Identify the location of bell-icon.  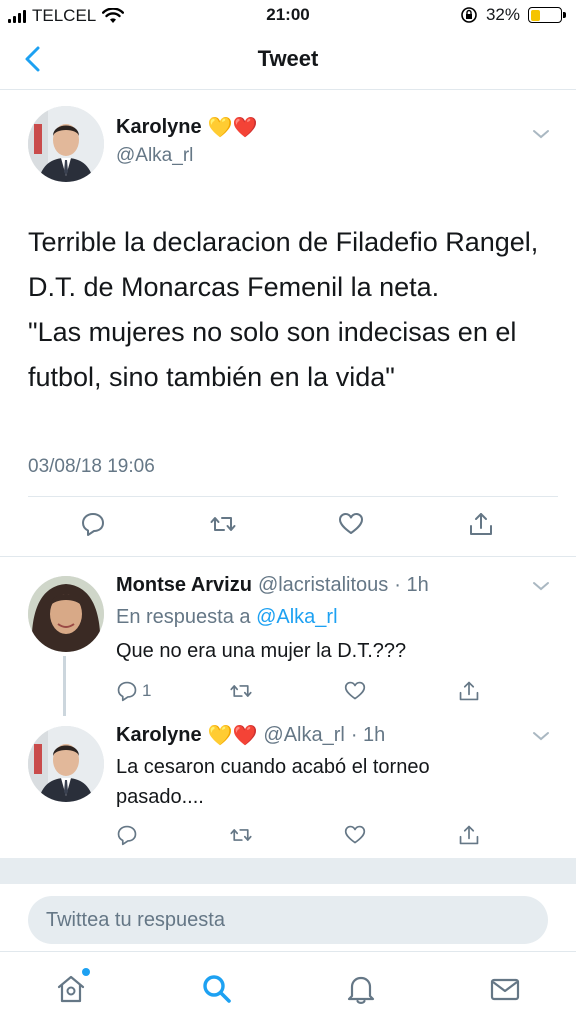
(361, 990).